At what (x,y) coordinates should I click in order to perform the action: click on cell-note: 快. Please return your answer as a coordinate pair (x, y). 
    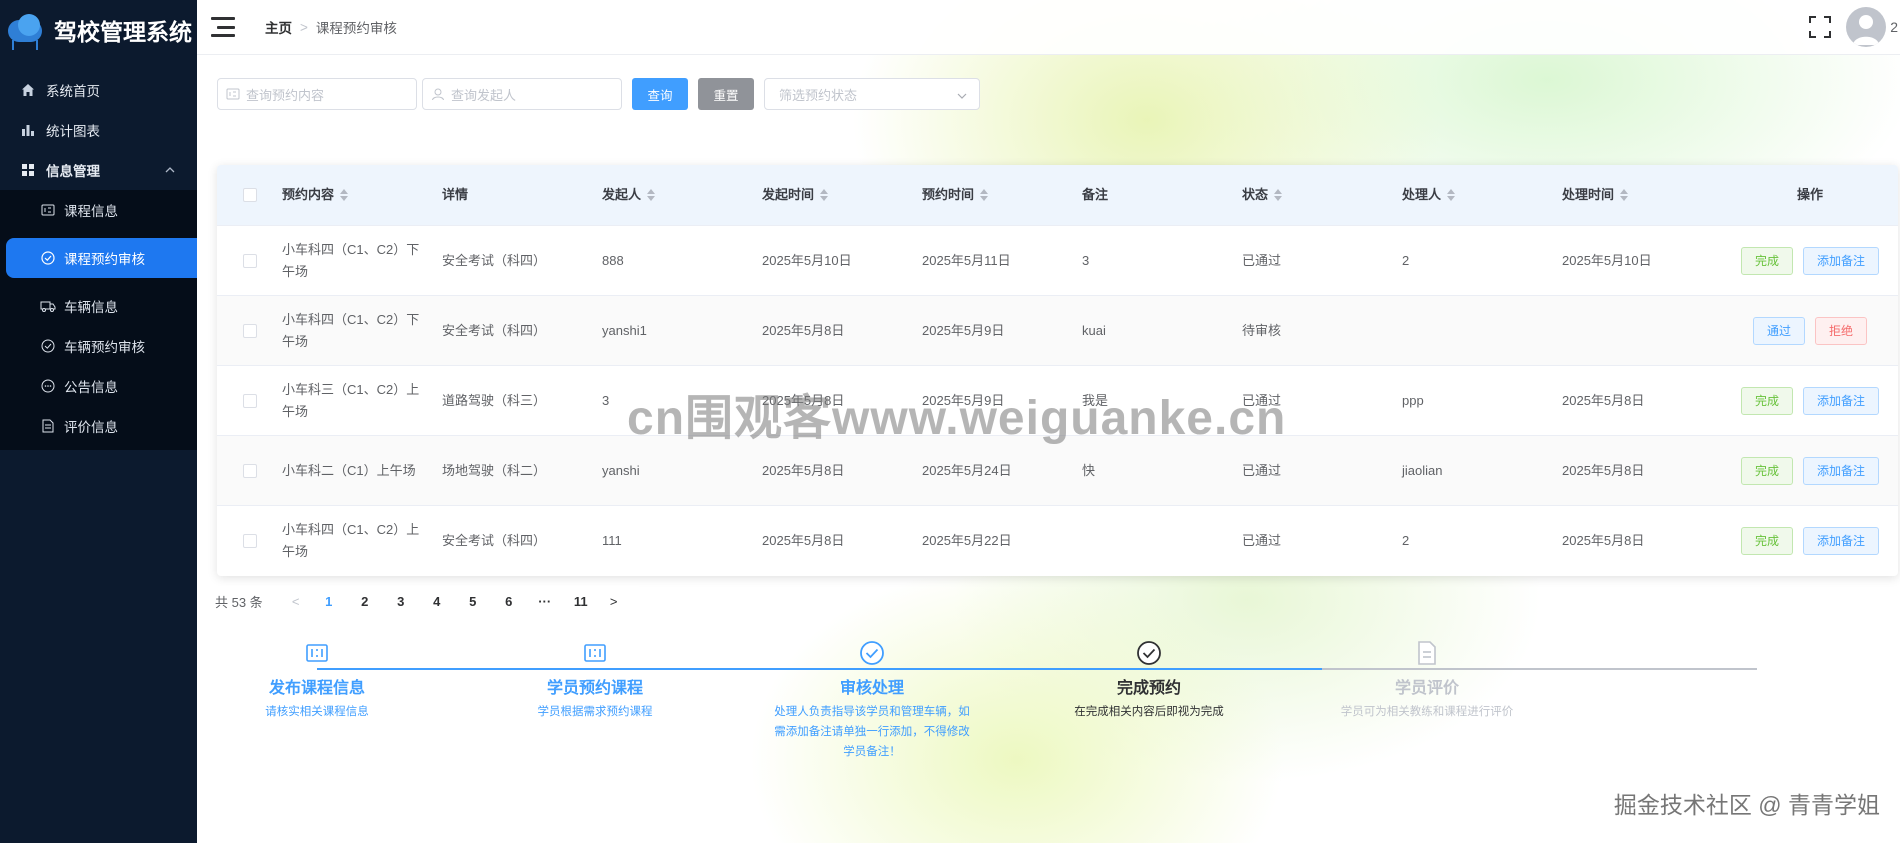
    Looking at the image, I should click on (1089, 470).